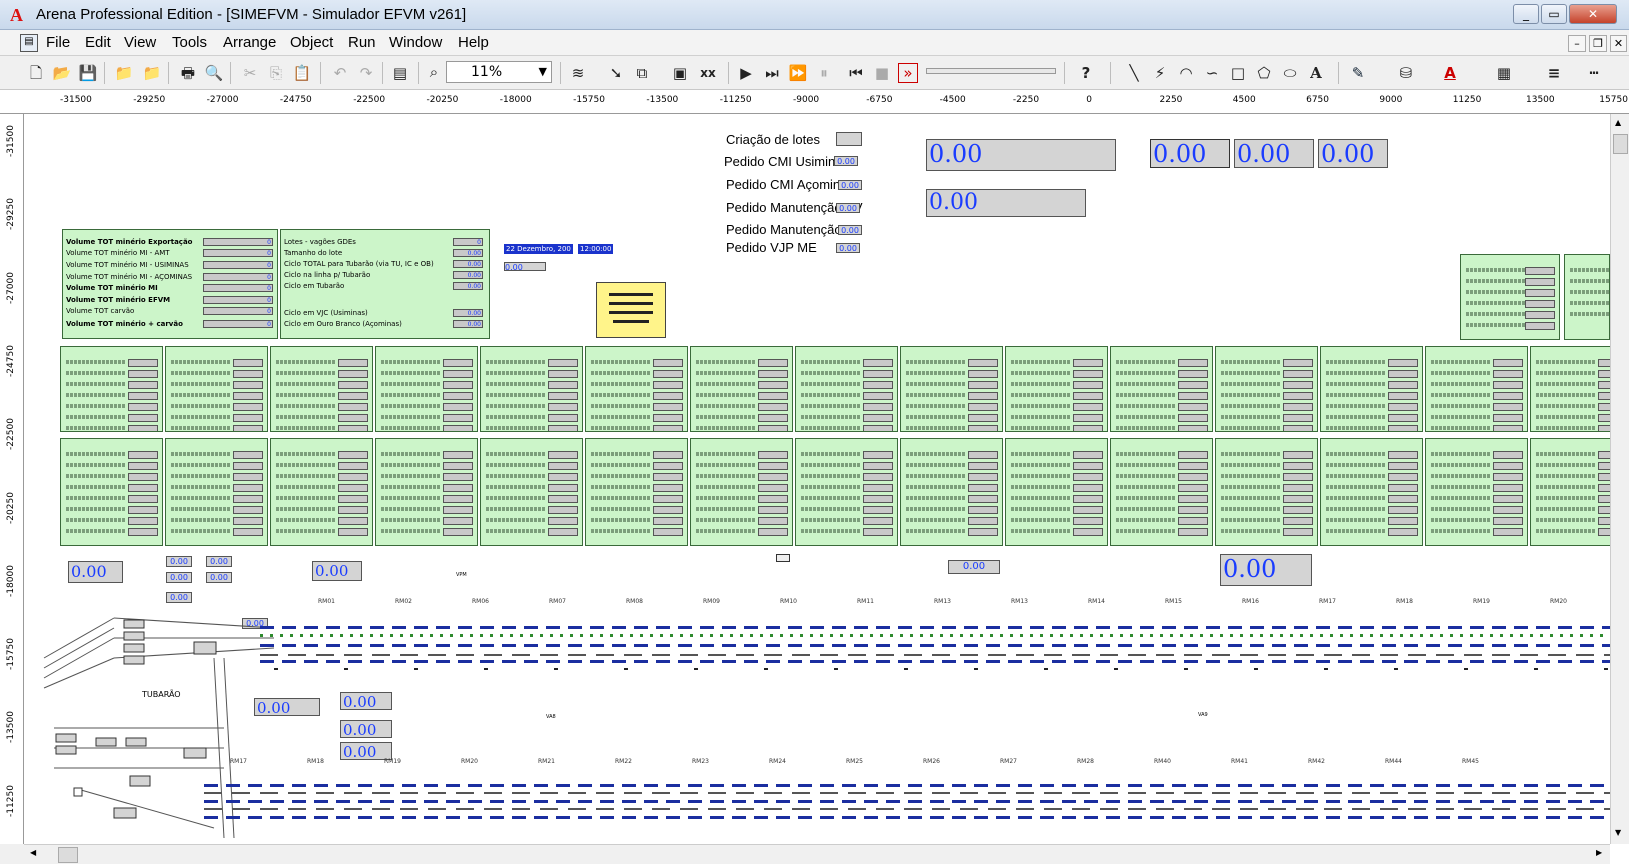 This screenshot has width=1629, height=864. Describe the element at coordinates (58, 42) in the screenshot. I see `menu-file: File` at that location.